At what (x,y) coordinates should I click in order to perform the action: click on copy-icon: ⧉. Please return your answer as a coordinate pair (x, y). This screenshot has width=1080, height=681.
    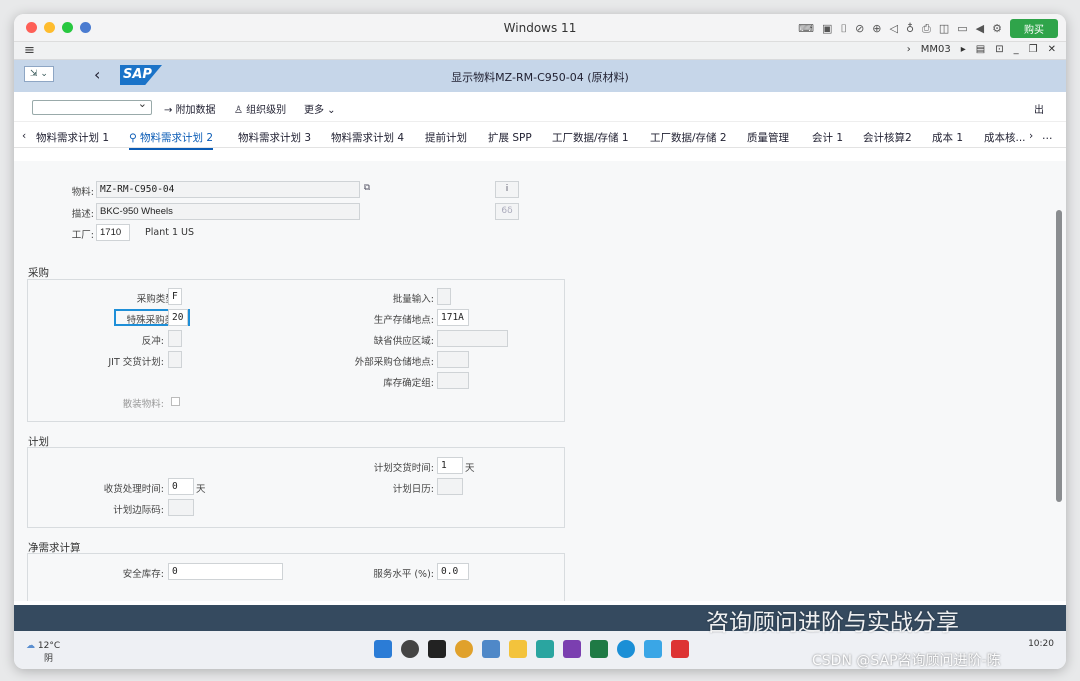
    Looking at the image, I should click on (367, 189).